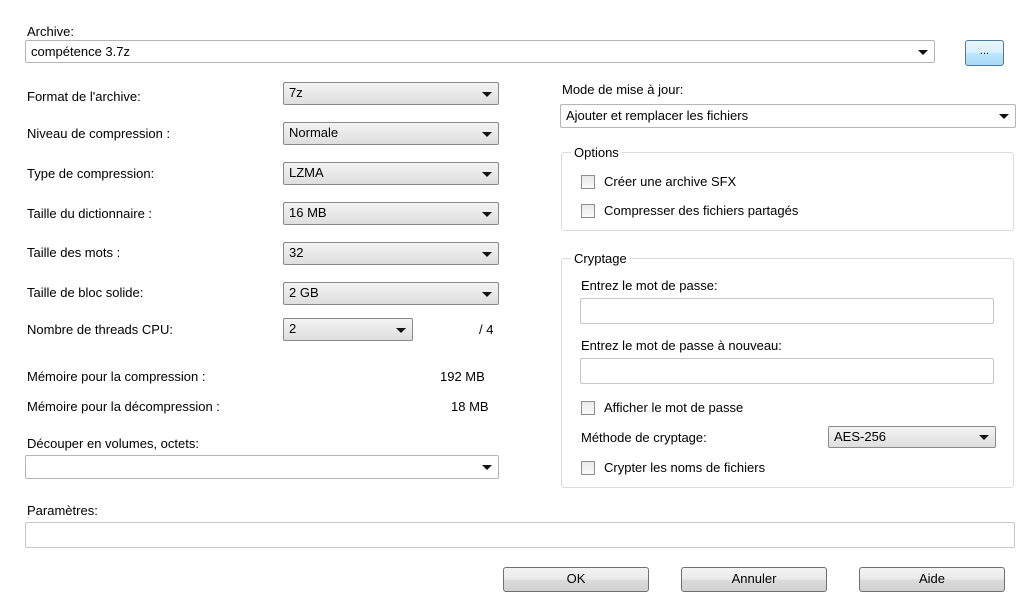 Image resolution: width=1027 pixels, height=605 pixels. What do you see at coordinates (674, 407) in the screenshot?
I see `show-password-label: Afficher le mot de passe` at bounding box center [674, 407].